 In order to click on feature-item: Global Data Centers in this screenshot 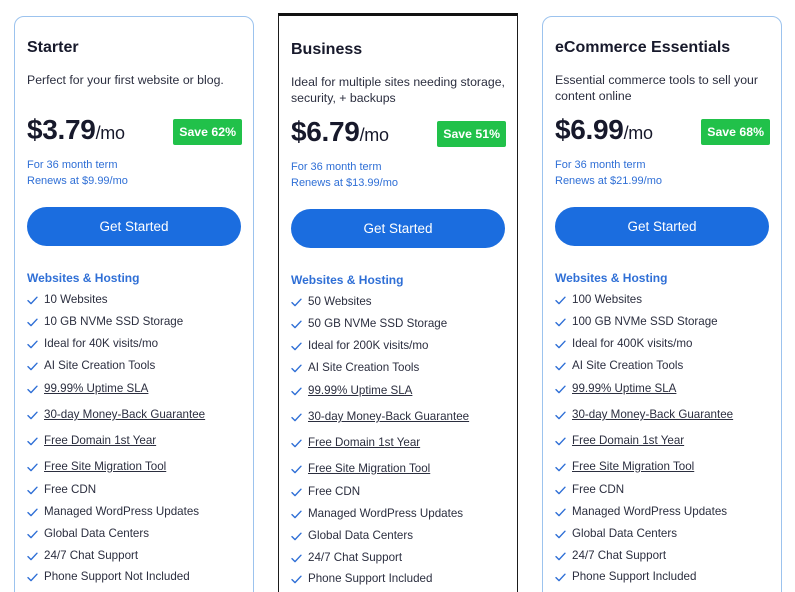, I will do `click(139, 538)`.